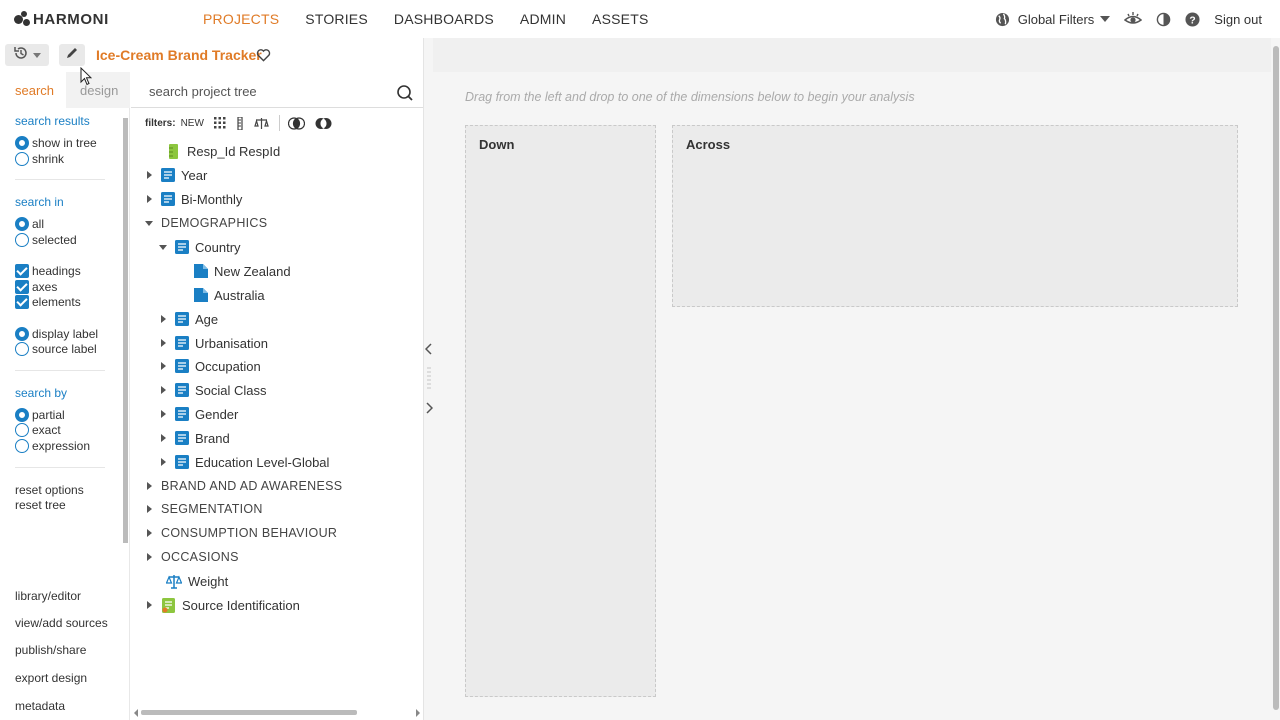 This screenshot has height=720, width=1280. Describe the element at coordinates (29, 224) in the screenshot. I see `search-in-all-radio: all` at that location.